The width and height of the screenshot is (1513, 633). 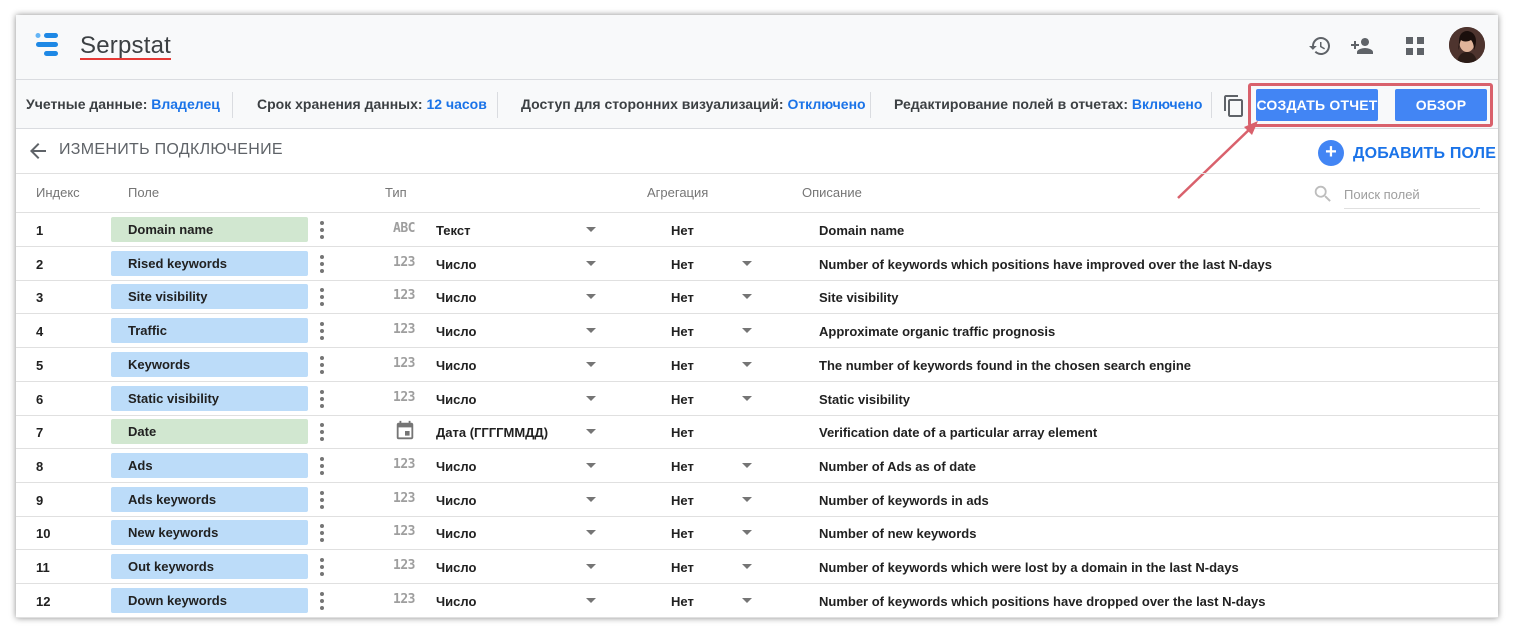 What do you see at coordinates (209, 364) in the screenshot?
I see `field-name-chip: Keywords` at bounding box center [209, 364].